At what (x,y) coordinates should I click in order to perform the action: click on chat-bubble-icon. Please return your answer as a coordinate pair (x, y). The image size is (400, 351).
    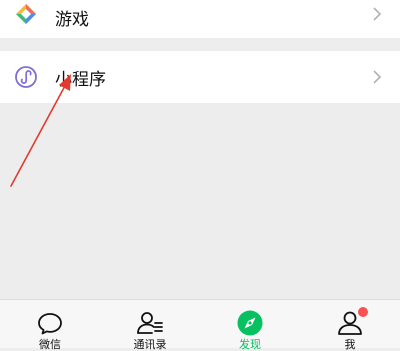
    Looking at the image, I should click on (50, 324).